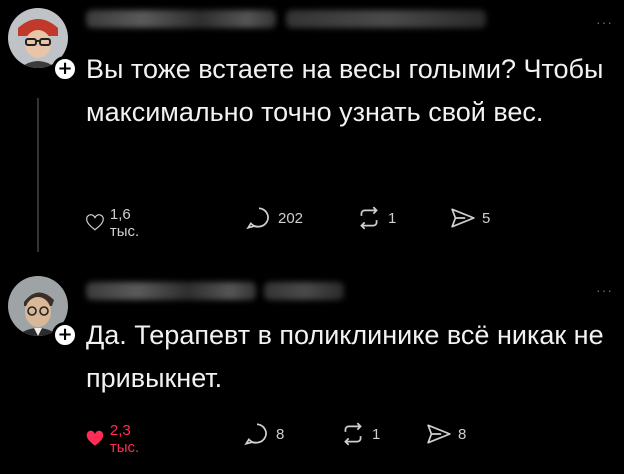  I want to click on share-button: 8, so click(446, 434).